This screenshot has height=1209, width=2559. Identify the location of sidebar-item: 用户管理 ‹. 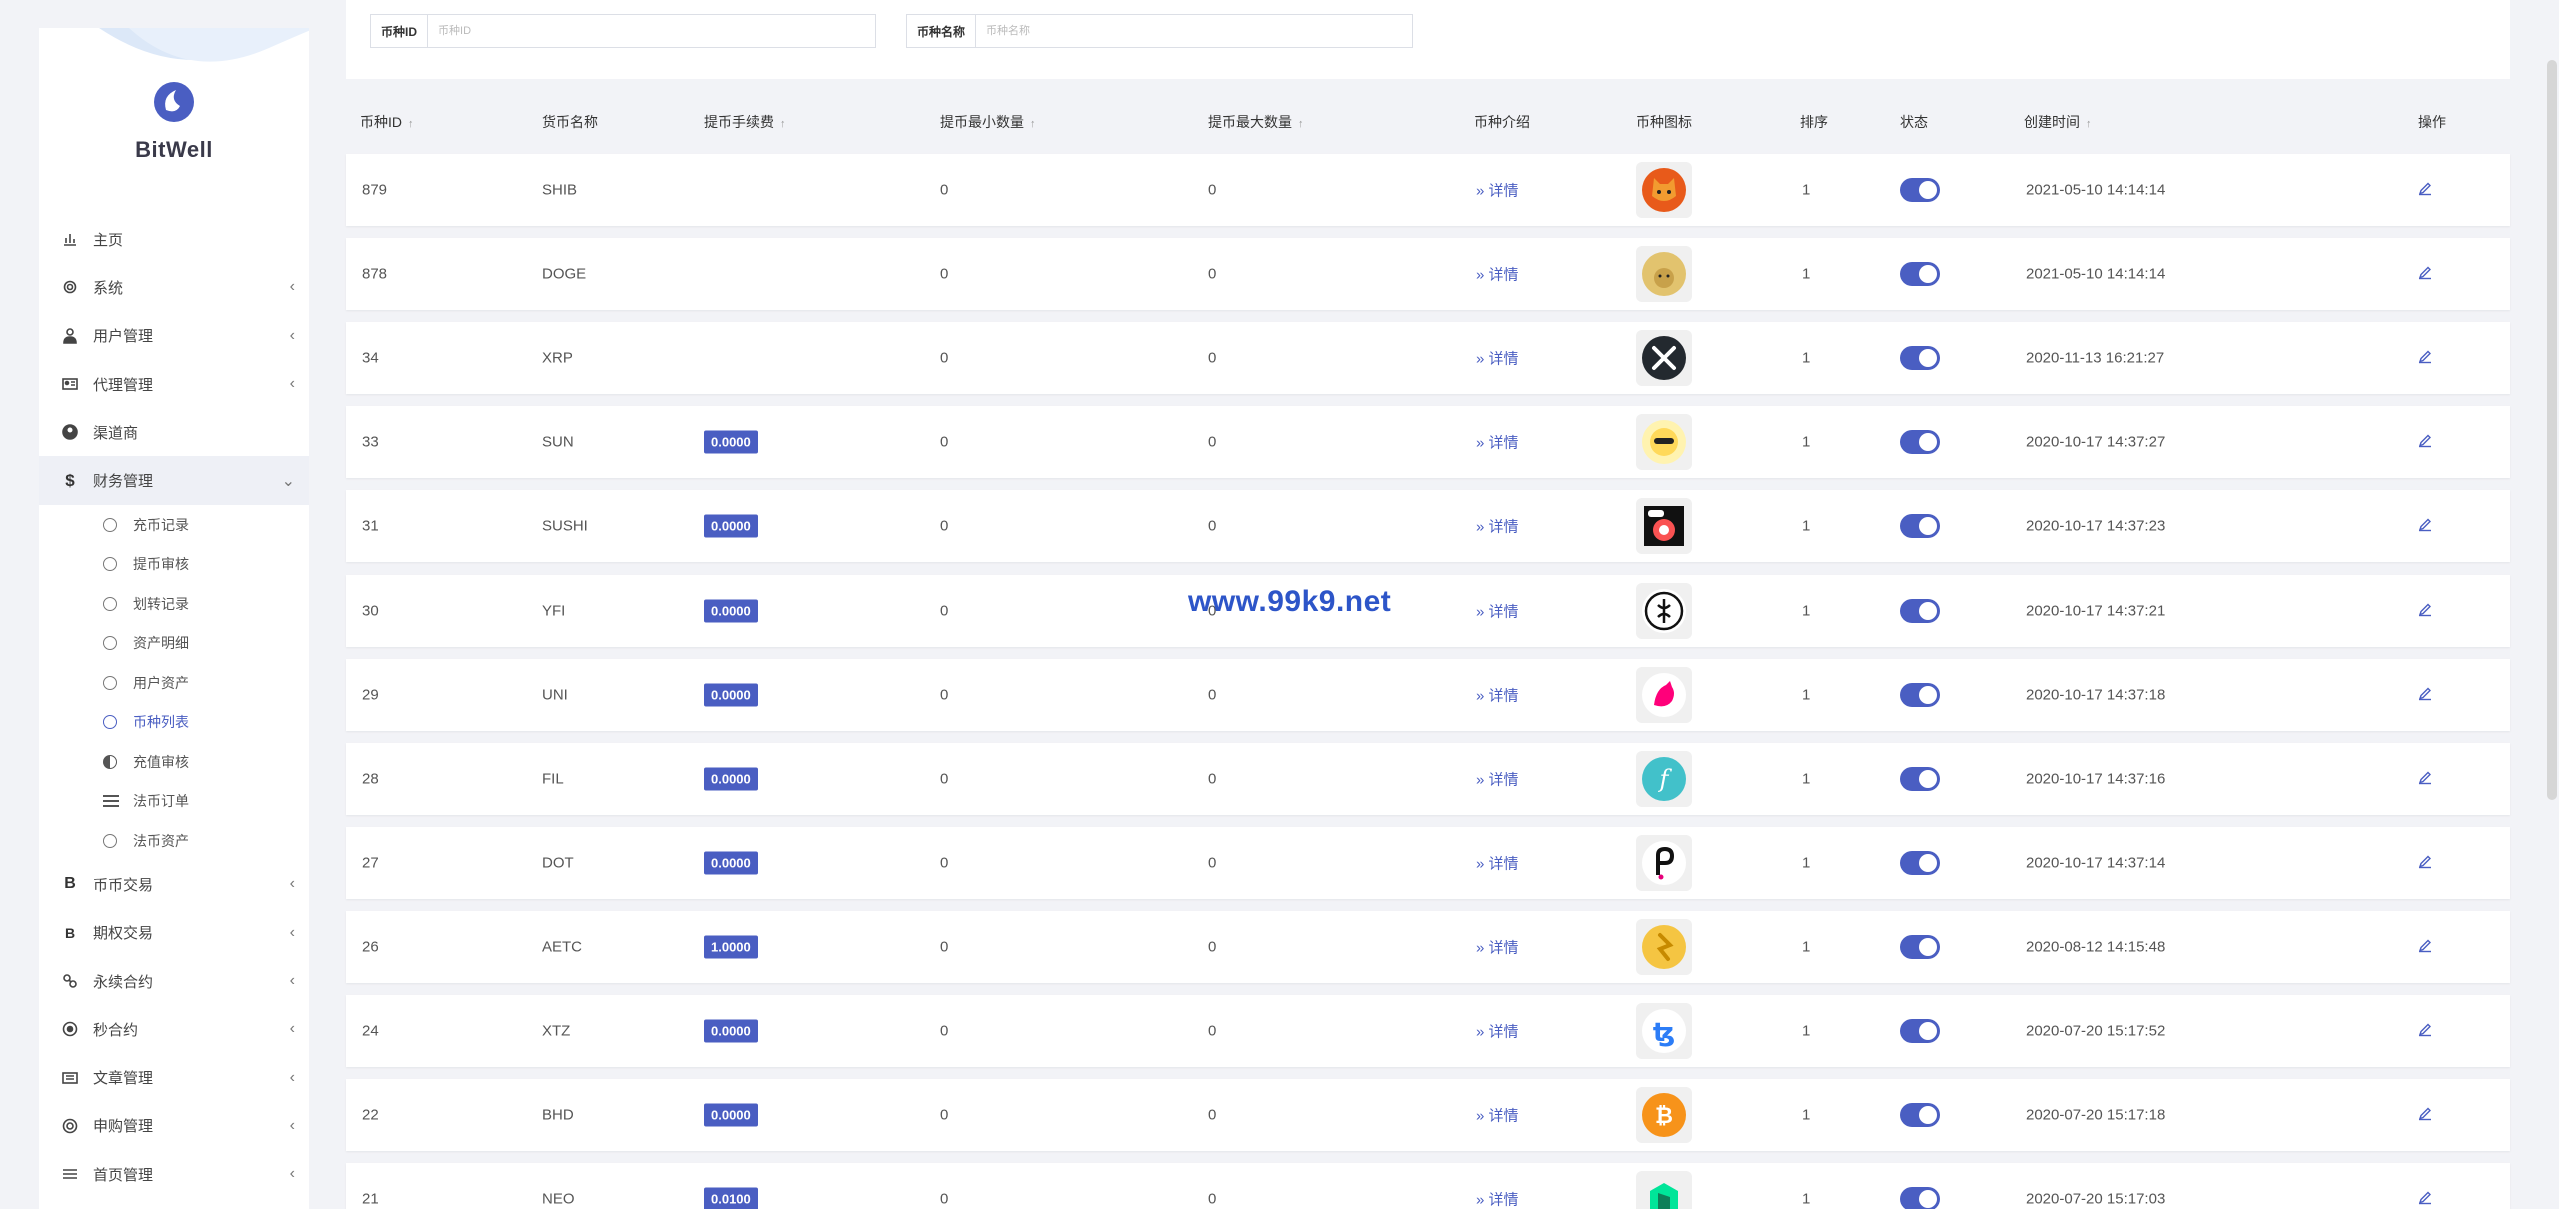
(174, 336).